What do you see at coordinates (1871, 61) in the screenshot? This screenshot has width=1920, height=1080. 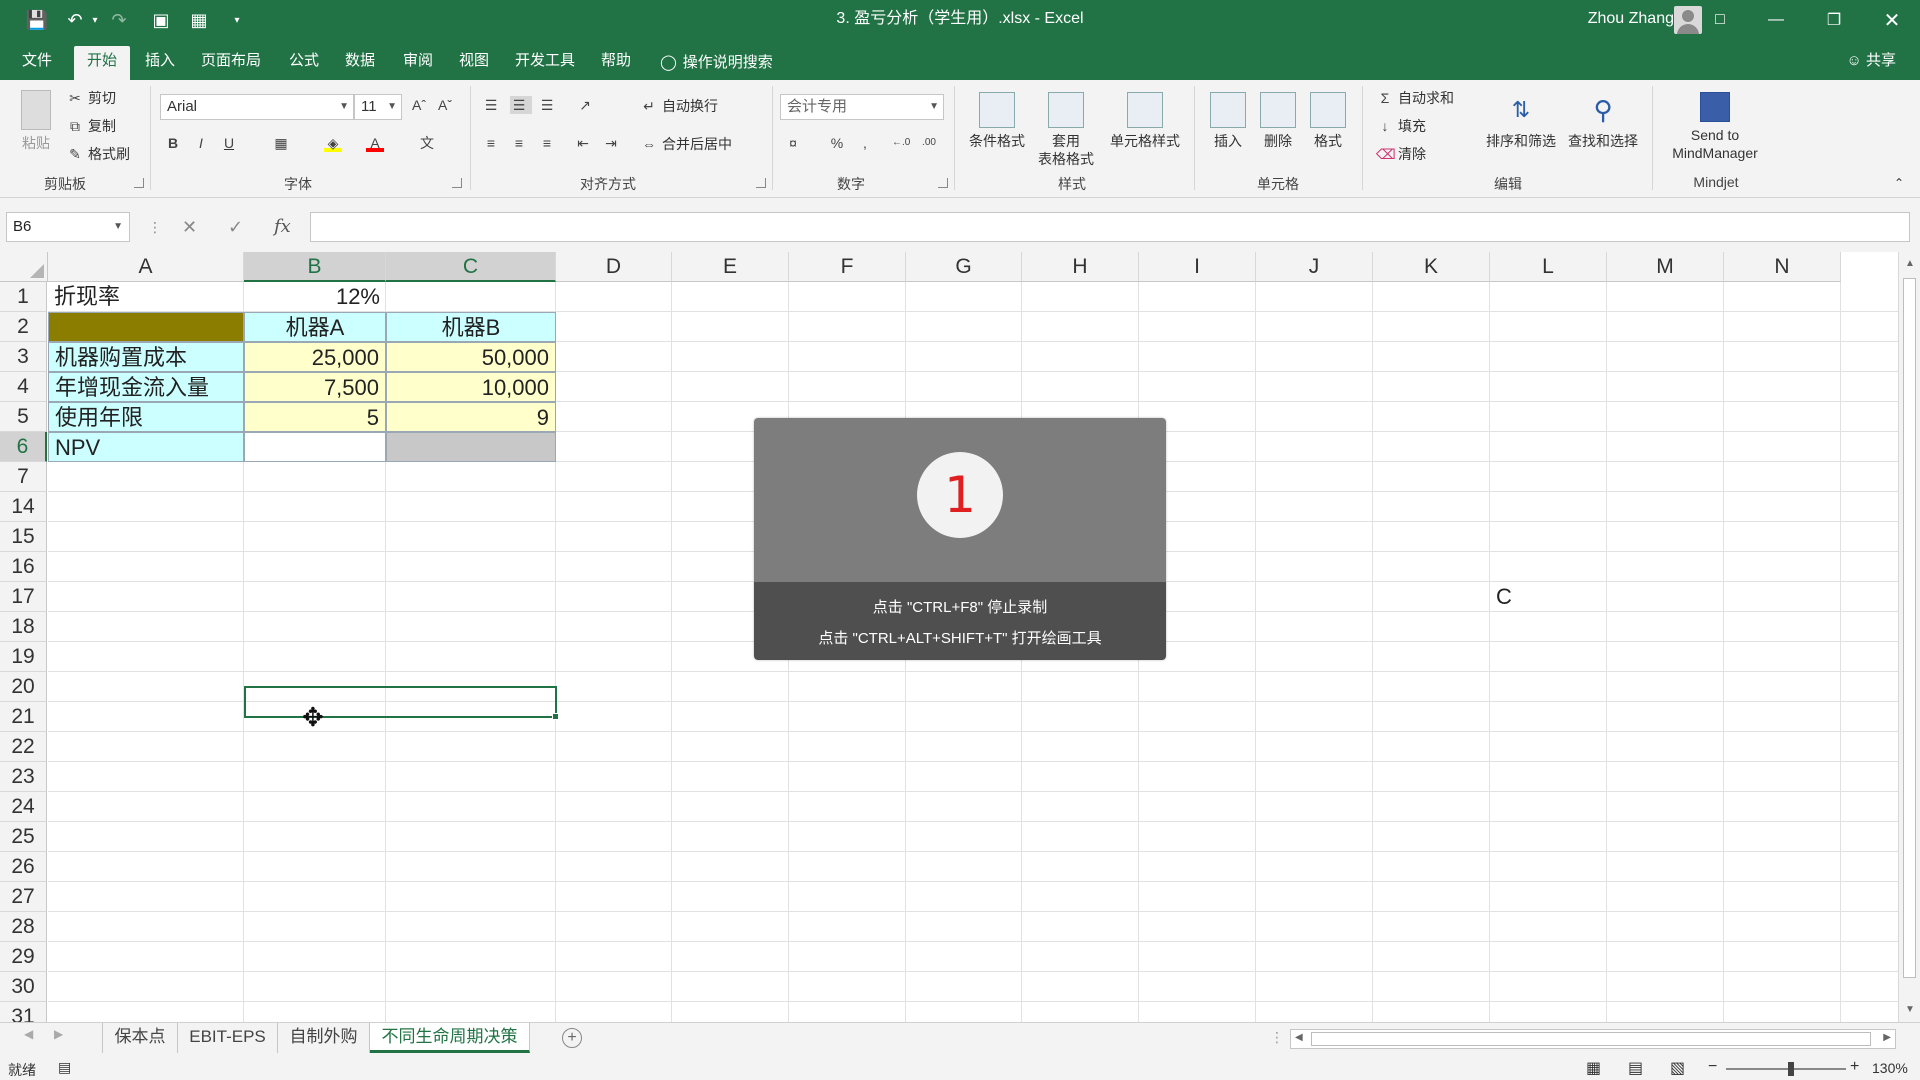 I see `share-button: ☺ 共享` at bounding box center [1871, 61].